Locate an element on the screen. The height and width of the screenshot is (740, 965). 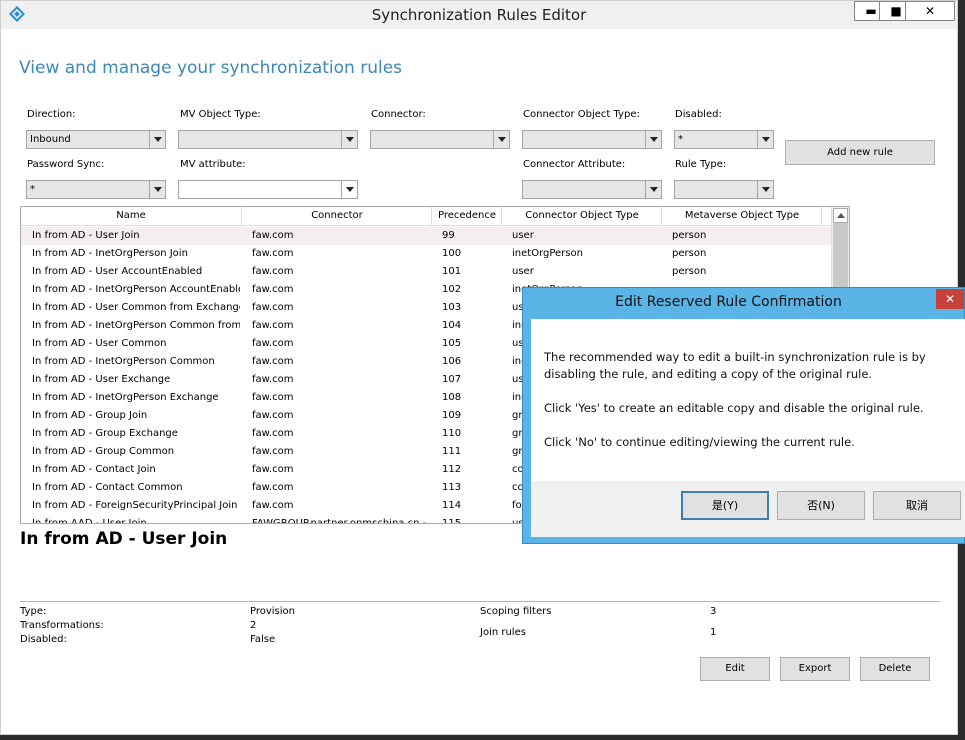
cell-precedence: 99 is located at coordinates (448, 235).